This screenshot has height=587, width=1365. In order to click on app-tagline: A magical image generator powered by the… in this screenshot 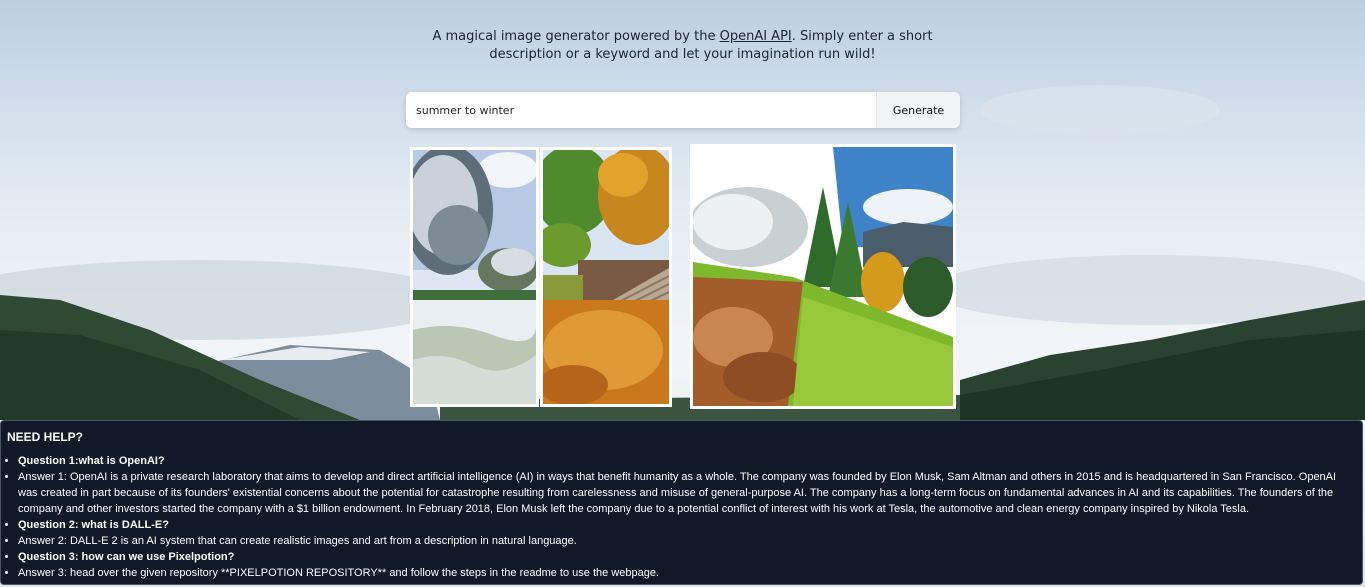, I will do `click(682, 46)`.